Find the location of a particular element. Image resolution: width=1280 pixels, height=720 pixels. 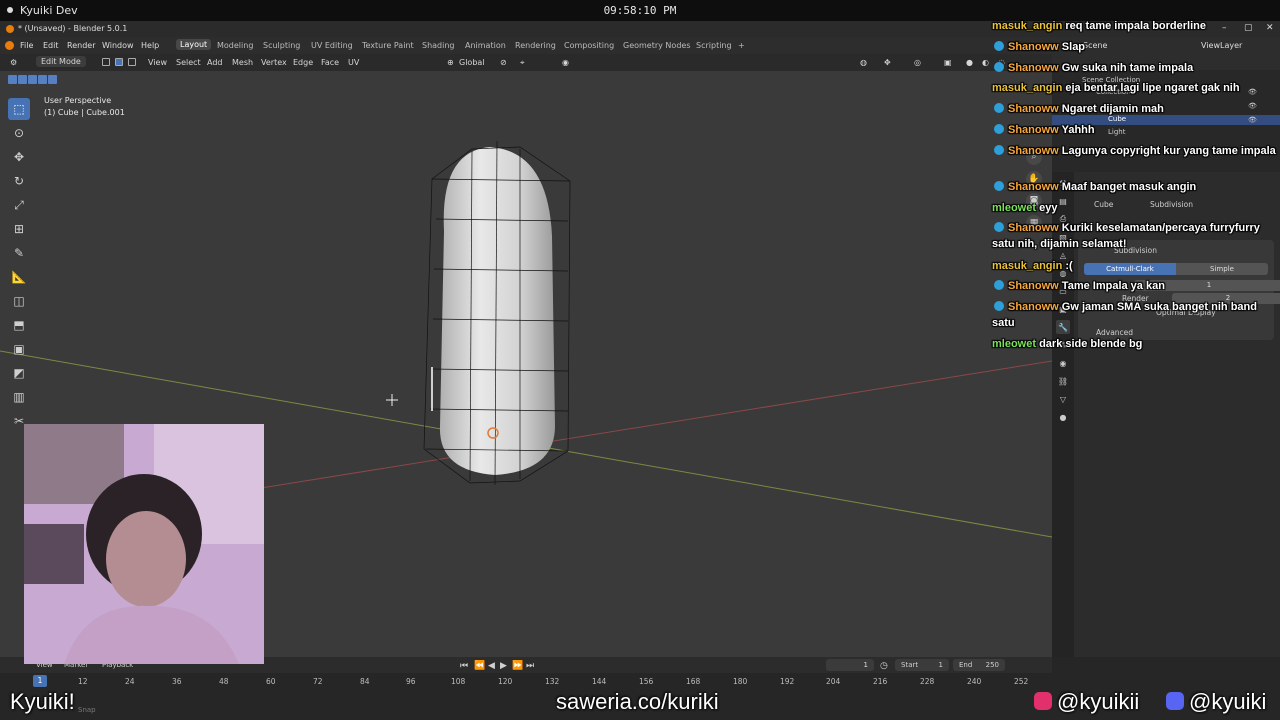

cursor-tool-icon: ⊙ is located at coordinates (19, 133).